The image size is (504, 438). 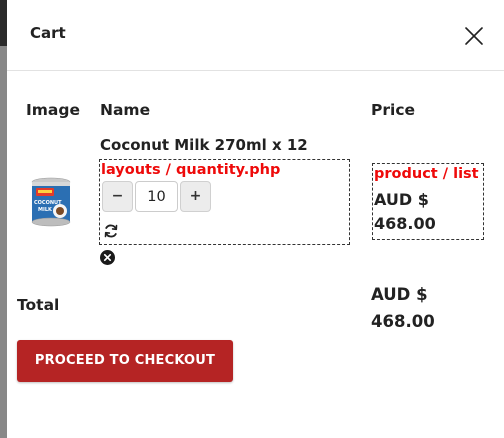 I want to click on close-button, so click(x=474, y=36).